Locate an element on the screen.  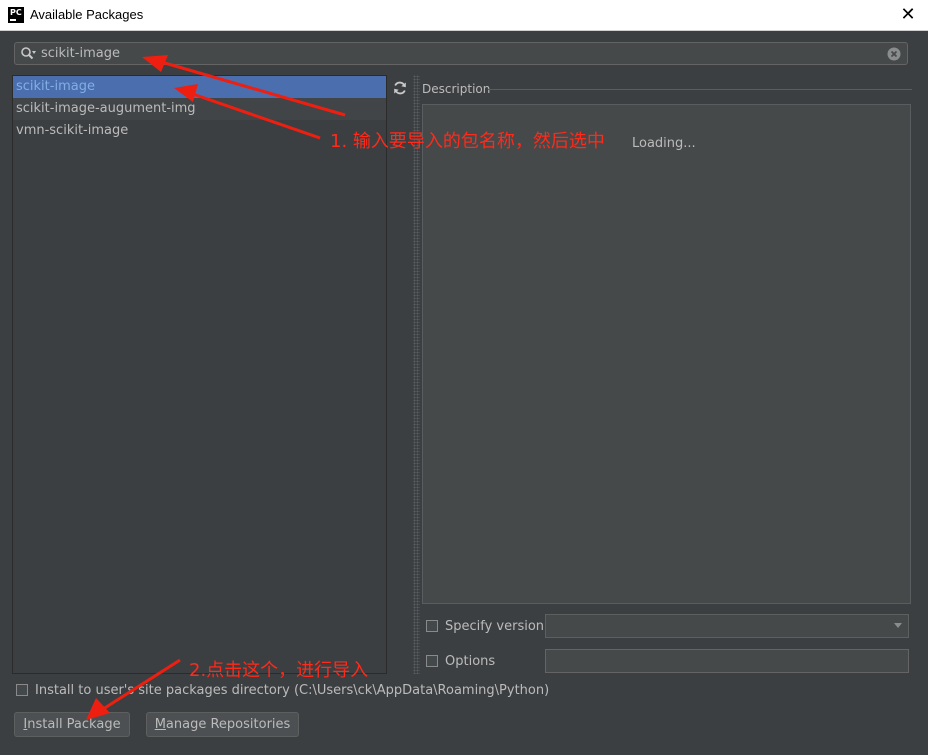
search-field is located at coordinates (461, 53).